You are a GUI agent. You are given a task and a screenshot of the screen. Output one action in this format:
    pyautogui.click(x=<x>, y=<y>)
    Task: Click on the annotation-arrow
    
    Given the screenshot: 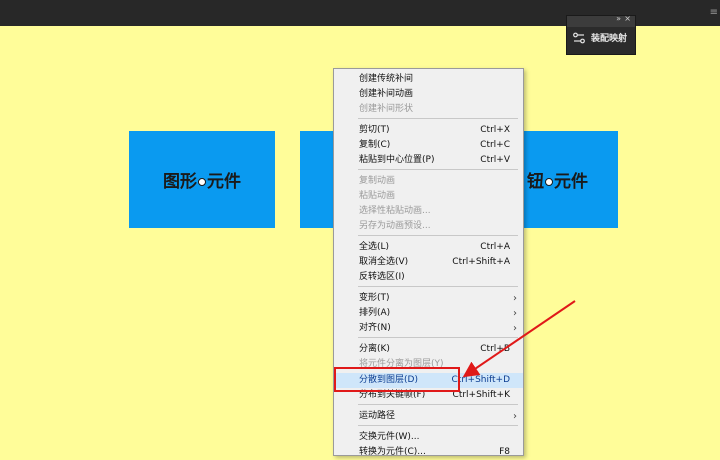 What is the action you would take?
    pyautogui.click(x=519, y=339)
    